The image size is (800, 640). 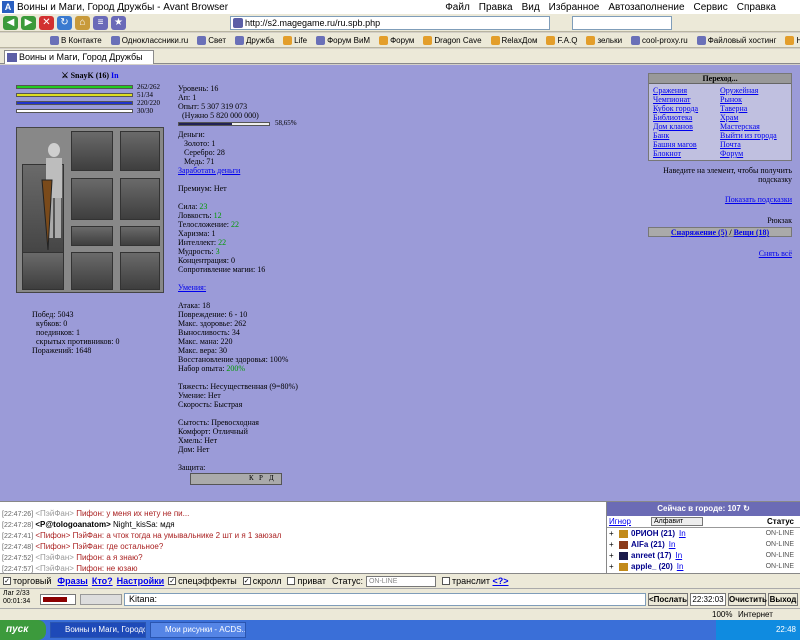 I want to click on online-player-row: + AlFa (21) In ON-LINE, so click(x=703, y=544).